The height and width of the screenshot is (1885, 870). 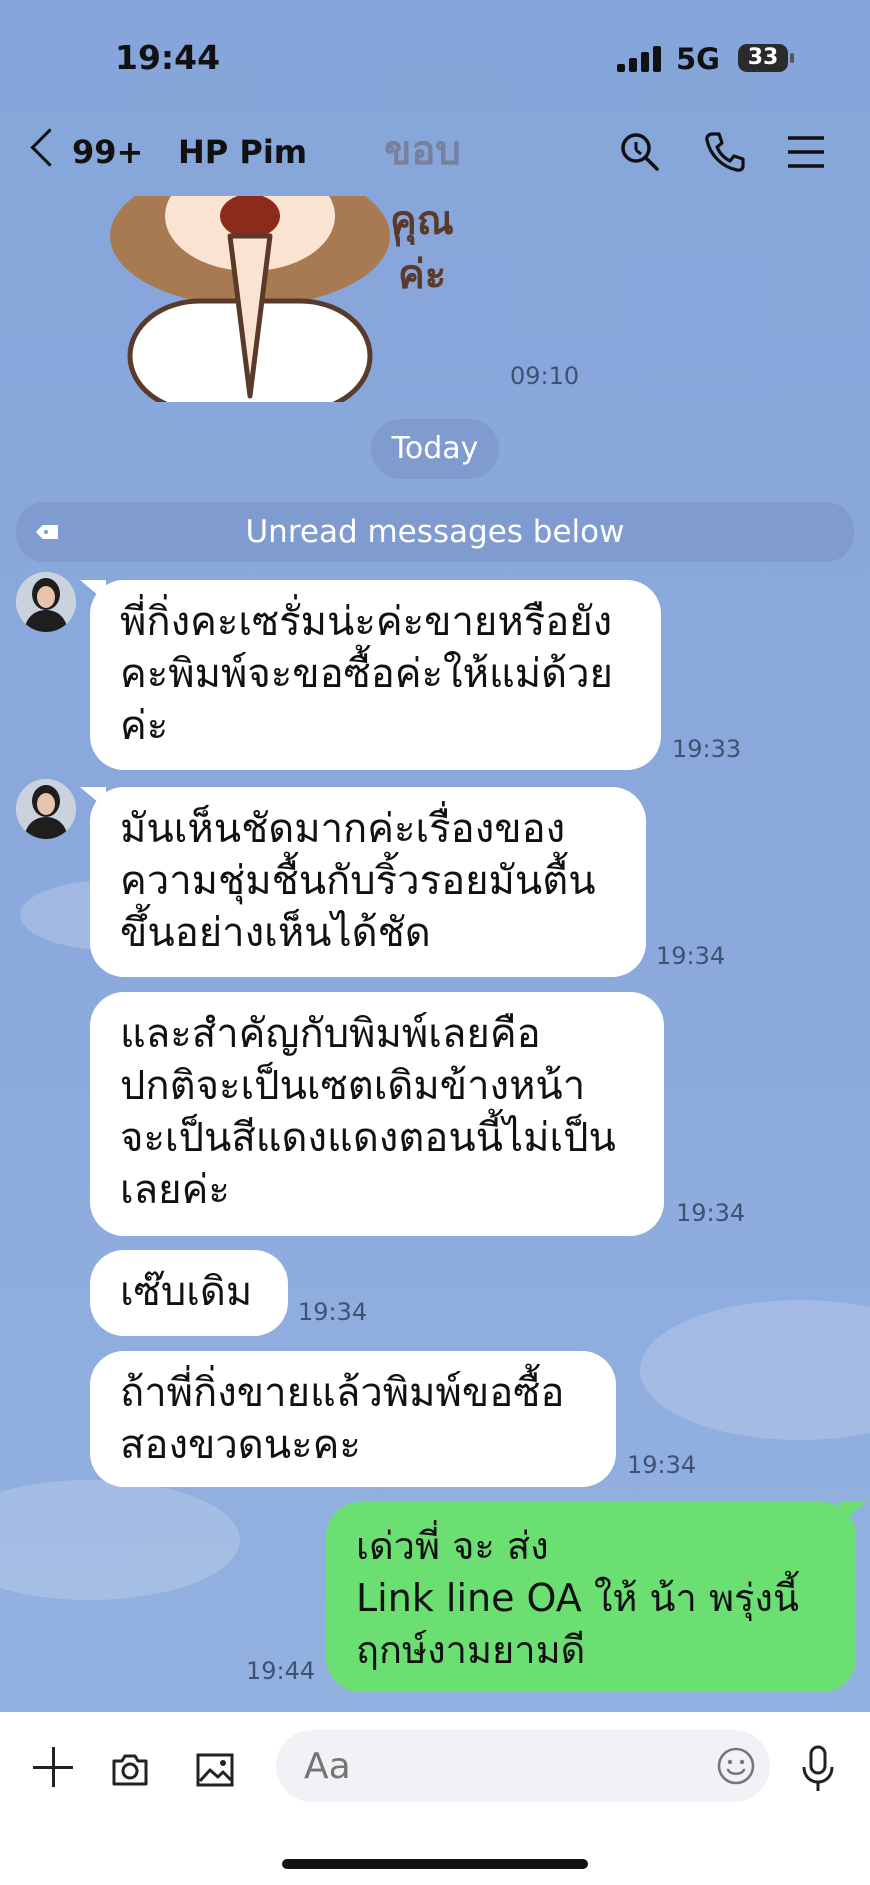 What do you see at coordinates (422, 248) in the screenshot?
I see `sticker-caption: คุณ ค่ะ` at bounding box center [422, 248].